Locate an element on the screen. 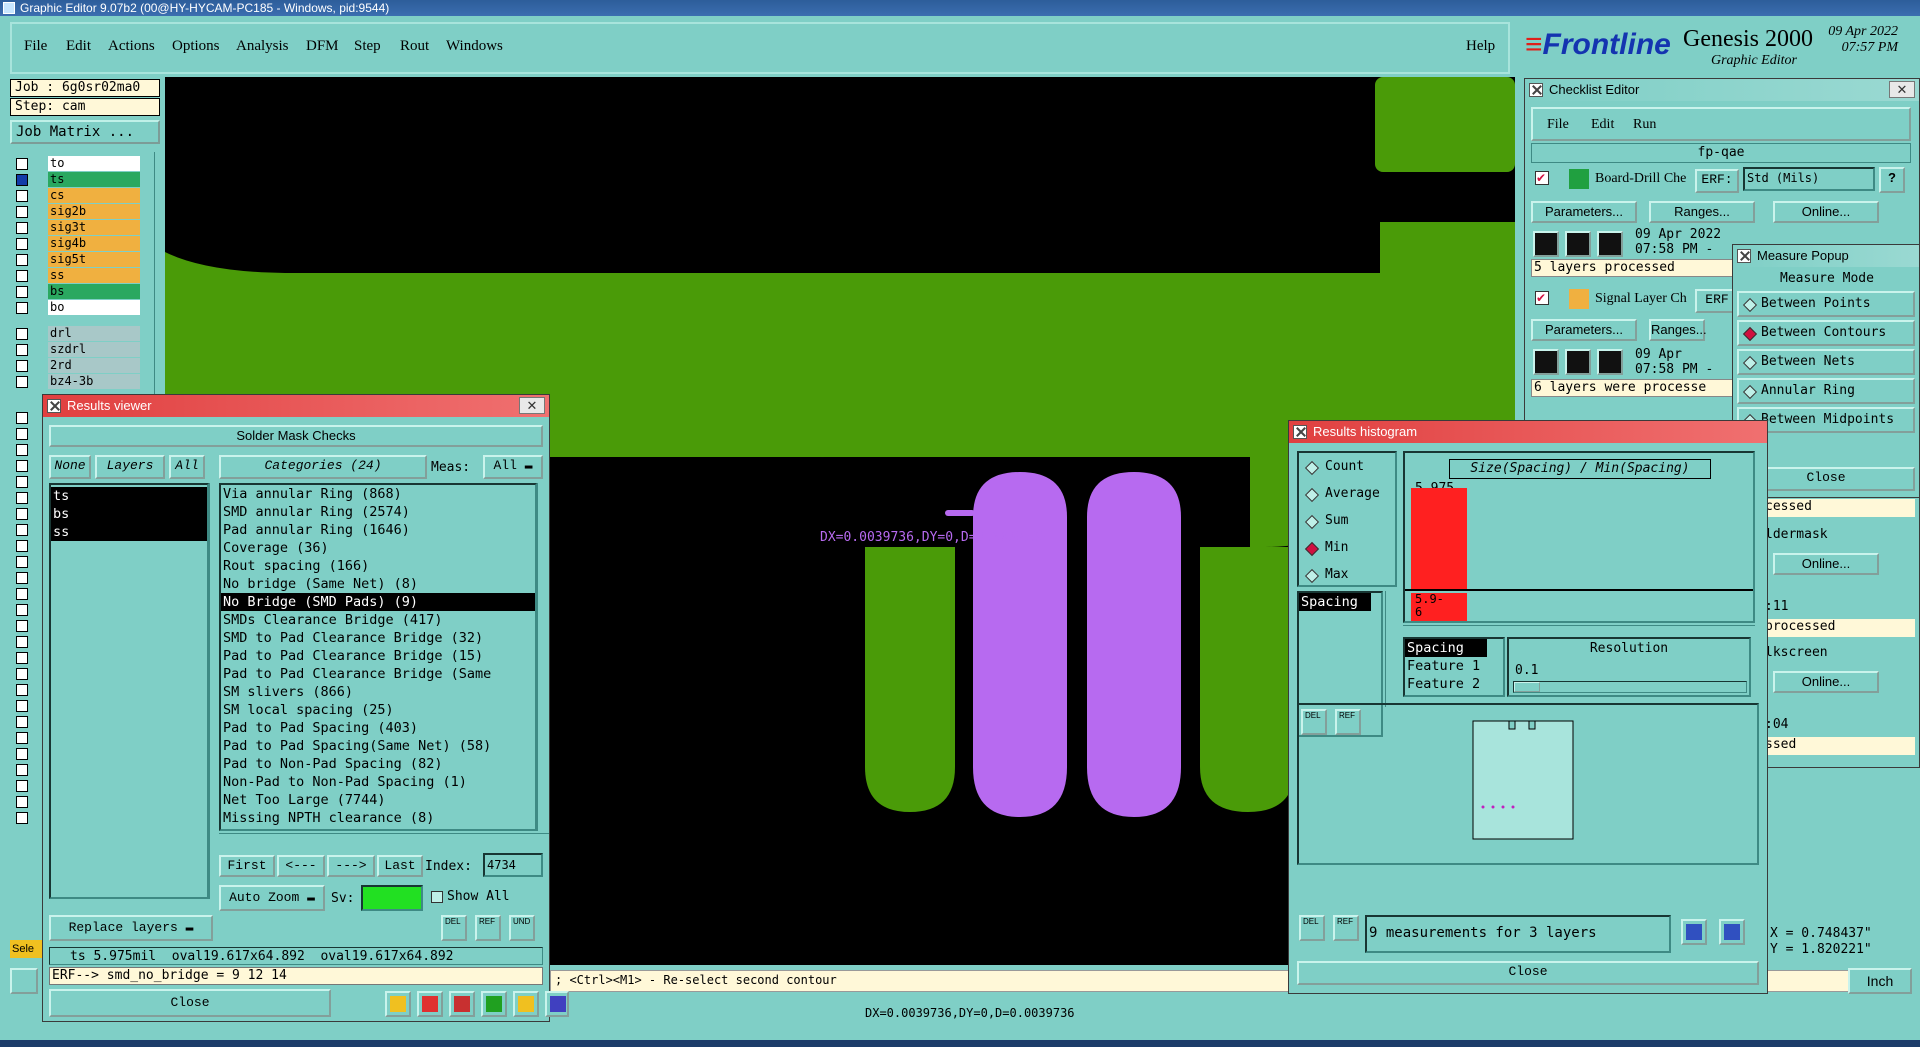 The image size is (1920, 1047). layer-row: szdrl is located at coordinates (80, 350).